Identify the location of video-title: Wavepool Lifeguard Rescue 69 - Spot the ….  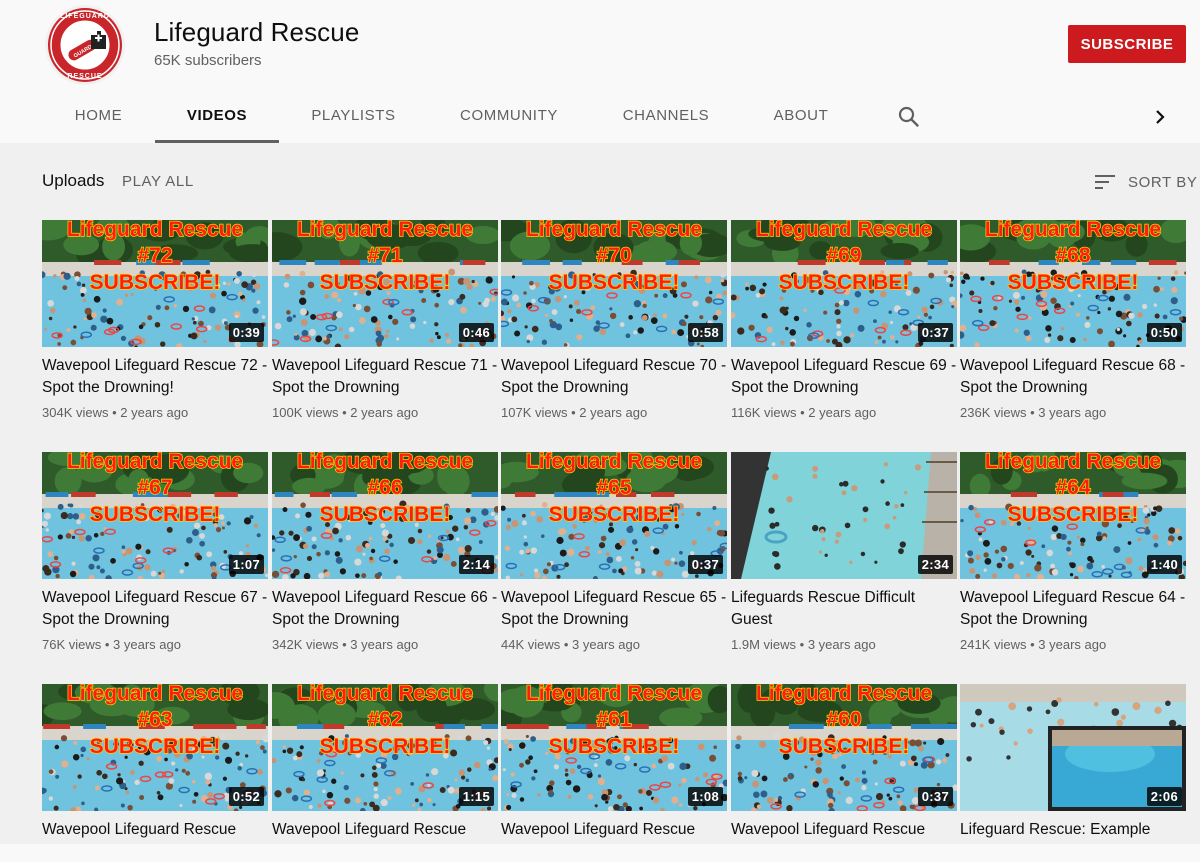
(844, 376).